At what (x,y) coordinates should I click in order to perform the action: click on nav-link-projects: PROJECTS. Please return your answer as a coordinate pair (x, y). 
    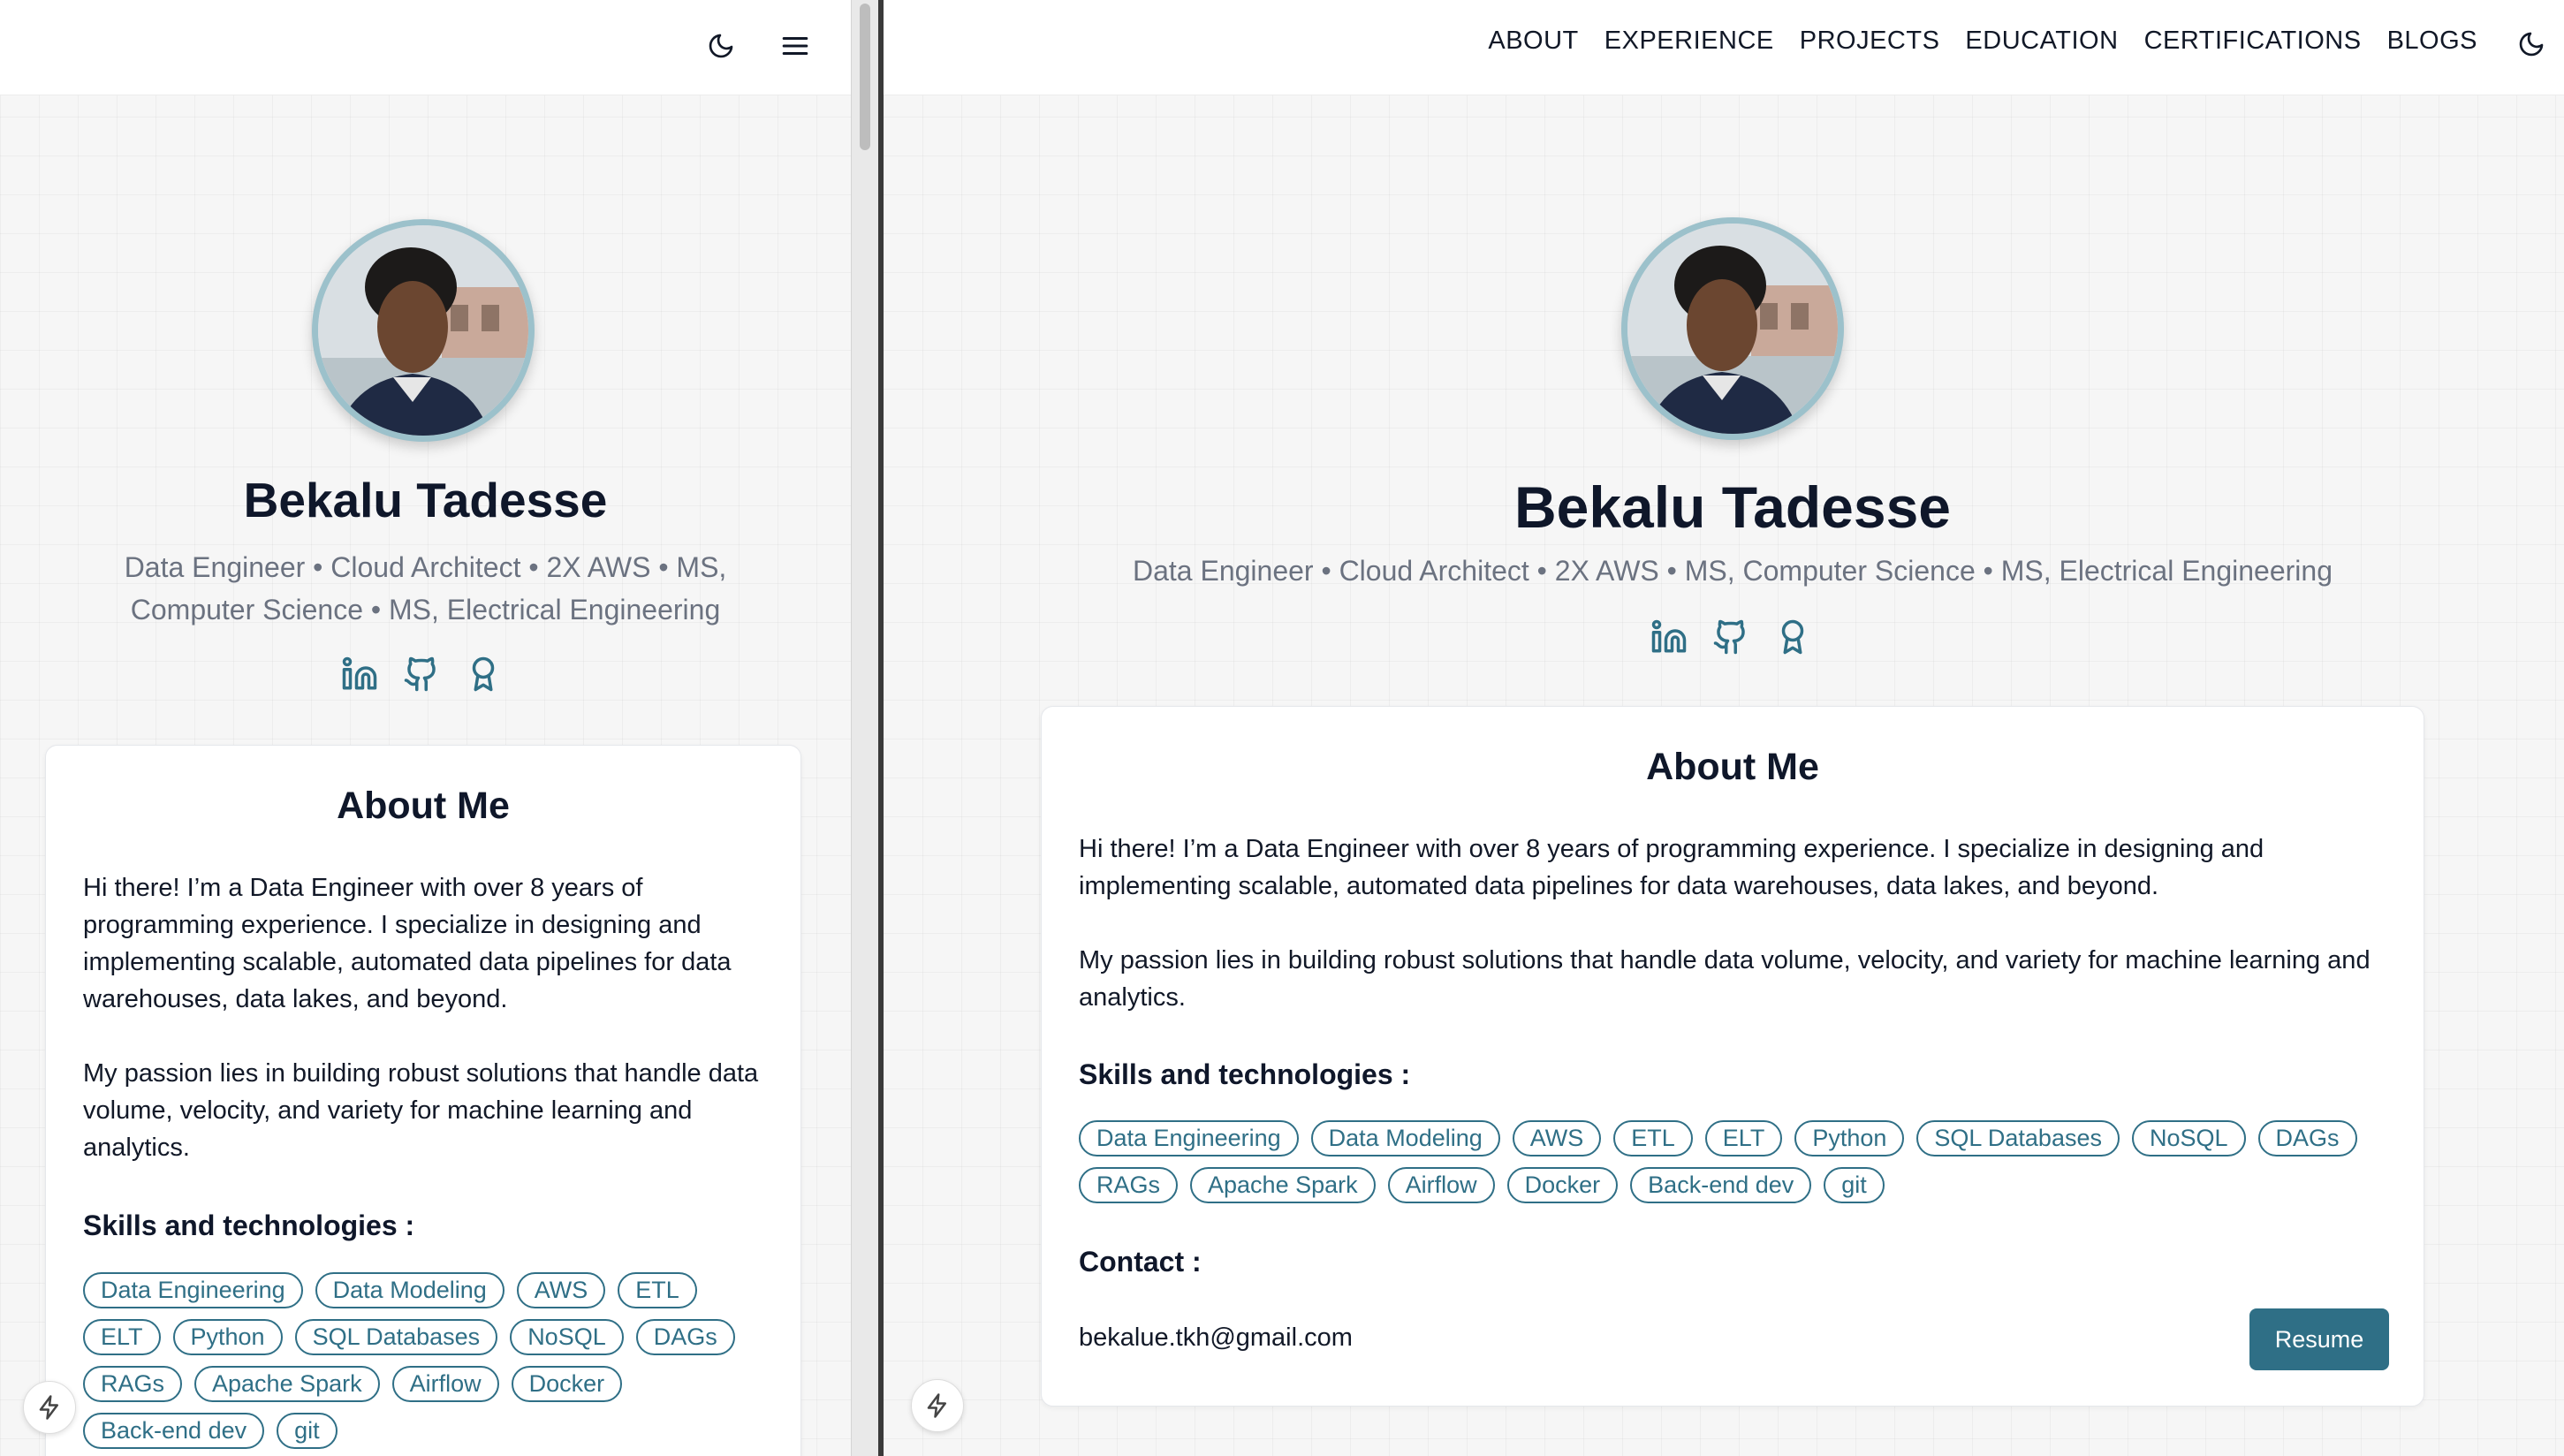
    Looking at the image, I should click on (1870, 42).